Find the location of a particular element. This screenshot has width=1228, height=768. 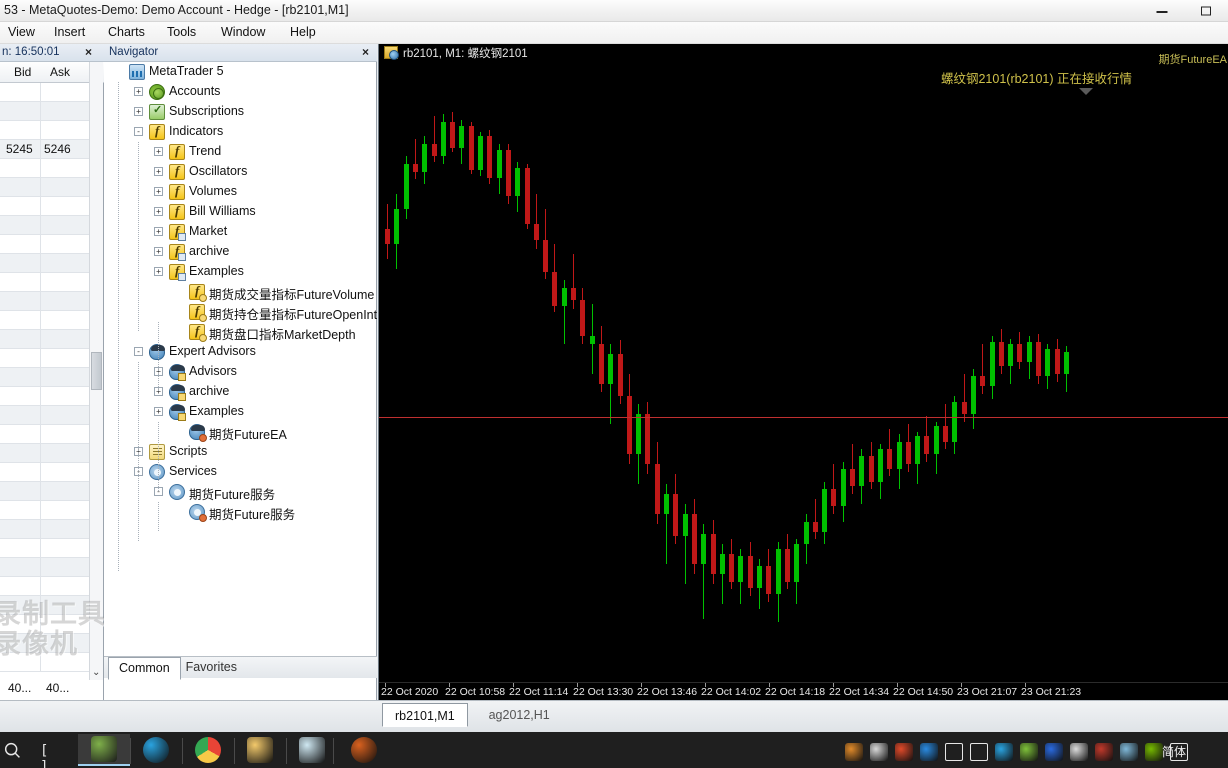

tree-node: 期货盘口指标MarketDepth is located at coordinates (240, 332).